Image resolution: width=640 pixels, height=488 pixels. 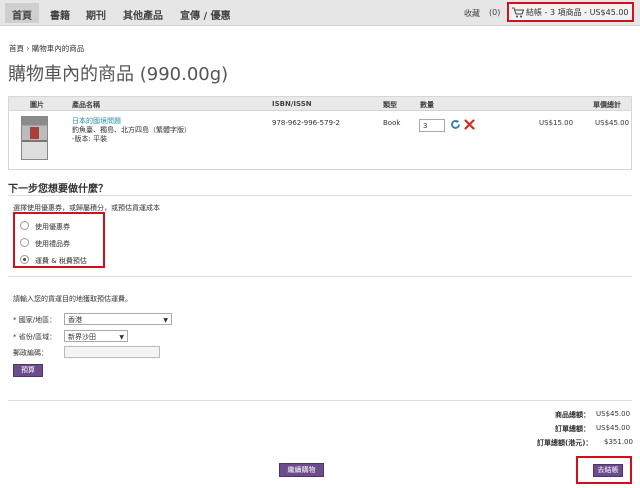 I want to click on checkout-highlight: 去結帳, so click(x=604, y=470).